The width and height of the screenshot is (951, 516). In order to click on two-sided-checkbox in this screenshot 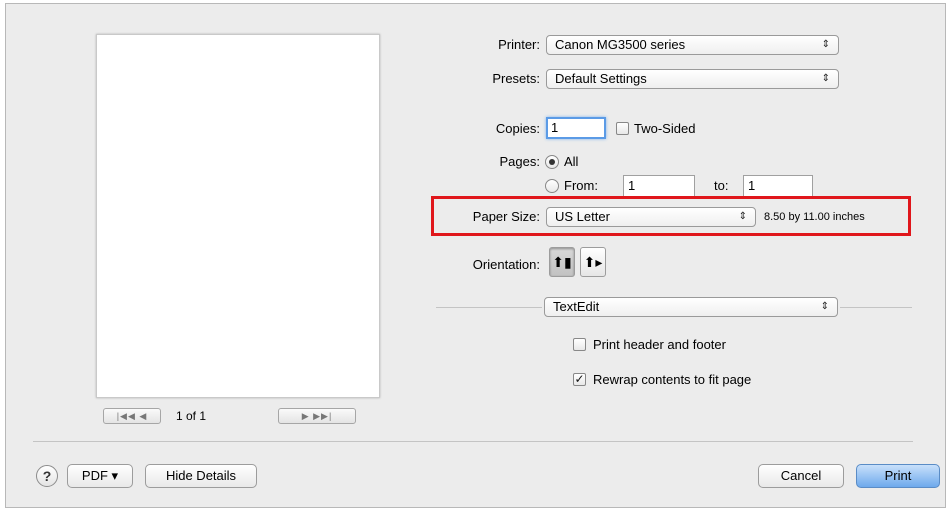, I will do `click(622, 128)`.